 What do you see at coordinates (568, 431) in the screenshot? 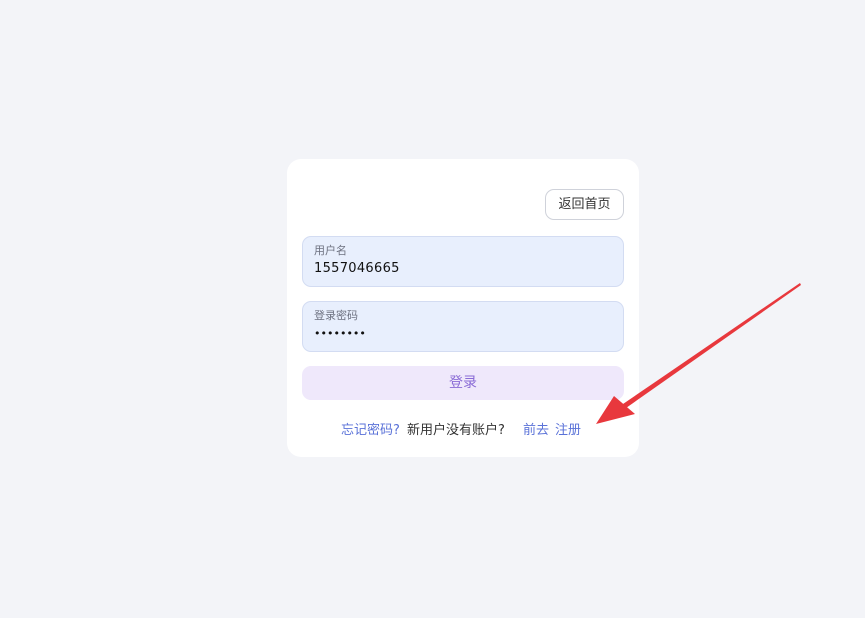
I see `register-link: 注册` at bounding box center [568, 431].